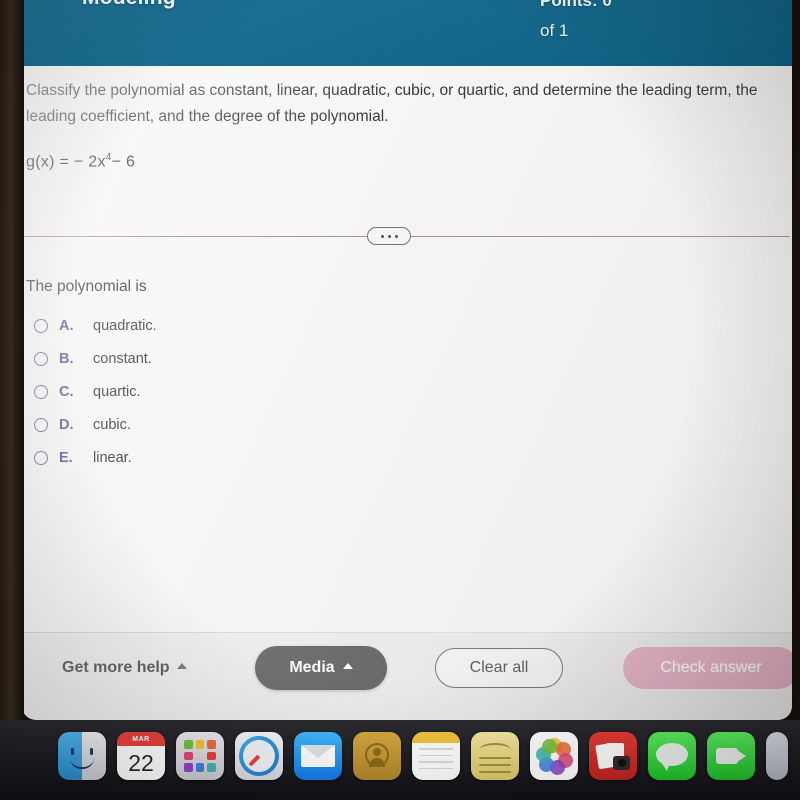 Image resolution: width=800 pixels, height=800 pixels. What do you see at coordinates (312, 667) in the screenshot?
I see `media-label: Media` at bounding box center [312, 667].